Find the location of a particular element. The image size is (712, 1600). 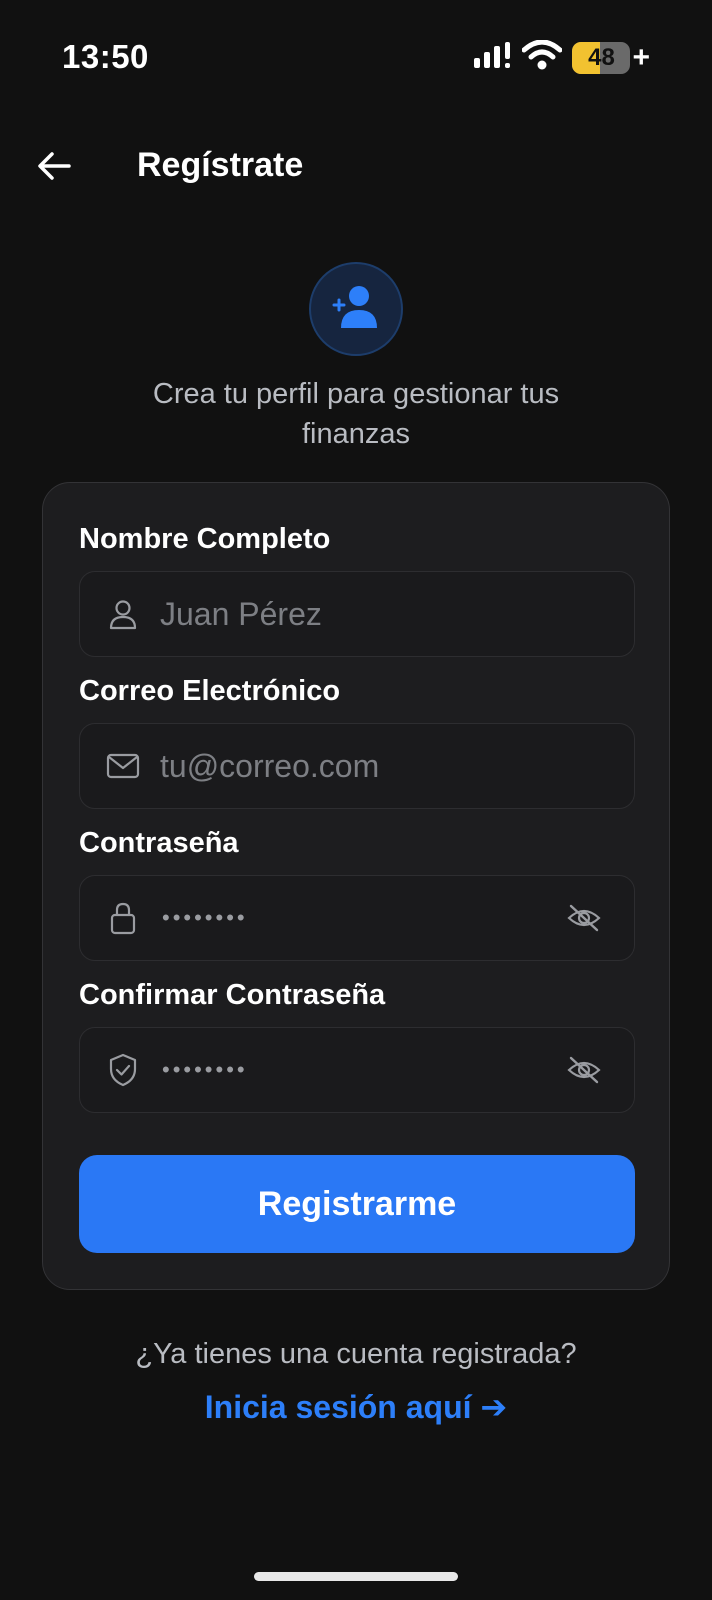

password-label: Contraseña is located at coordinates (159, 843).